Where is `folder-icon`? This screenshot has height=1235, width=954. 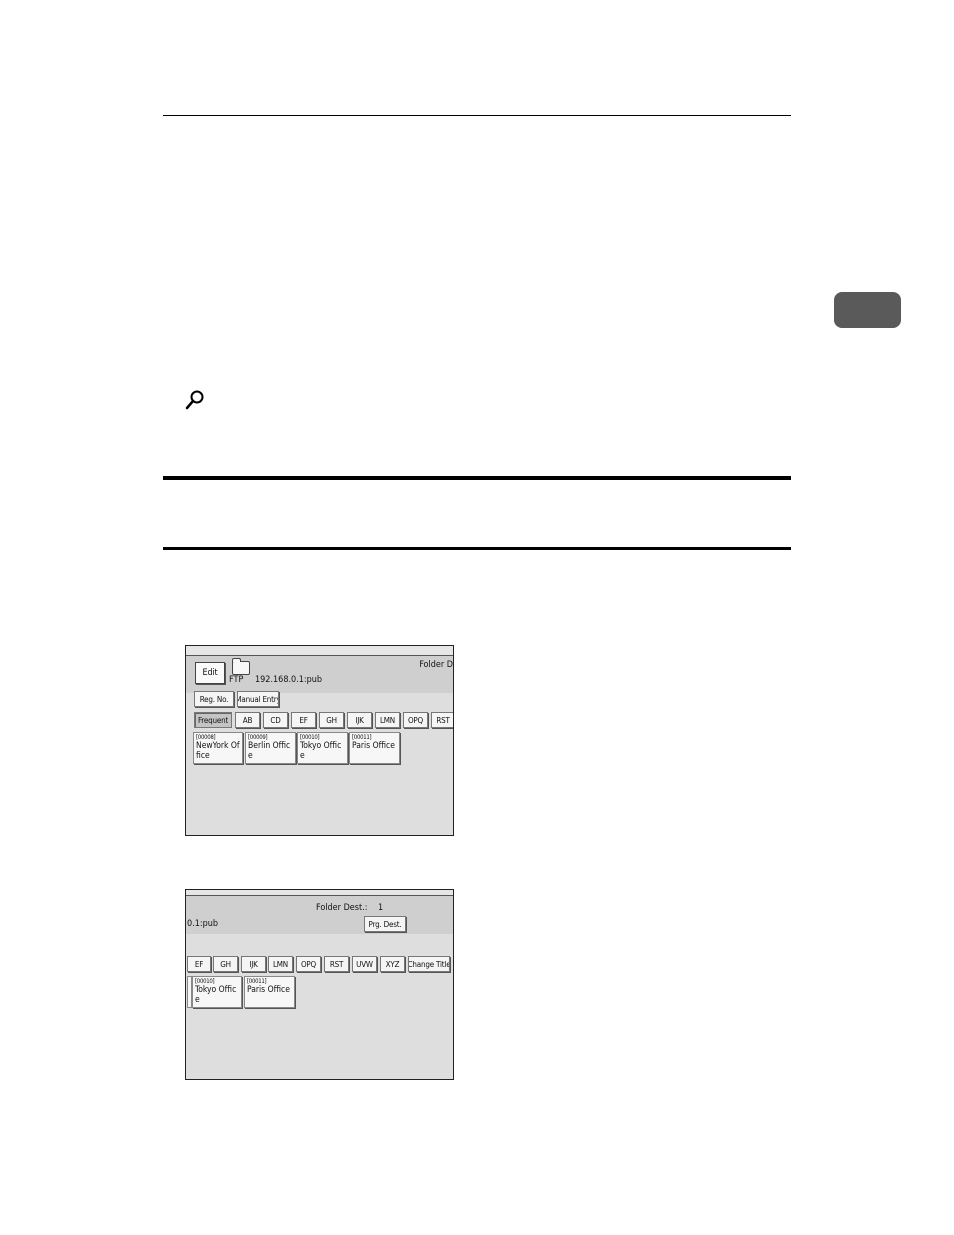
folder-icon is located at coordinates (241, 666).